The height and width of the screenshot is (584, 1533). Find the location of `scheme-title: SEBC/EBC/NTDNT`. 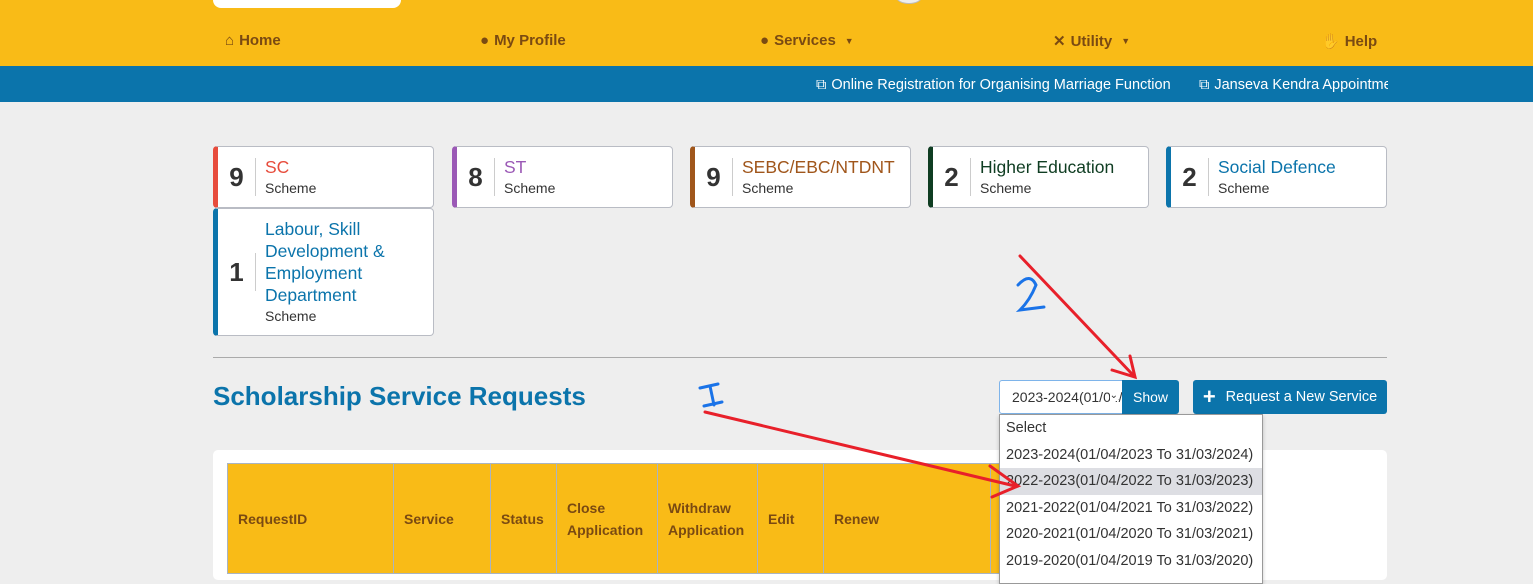

scheme-title: SEBC/EBC/NTDNT is located at coordinates (818, 167).